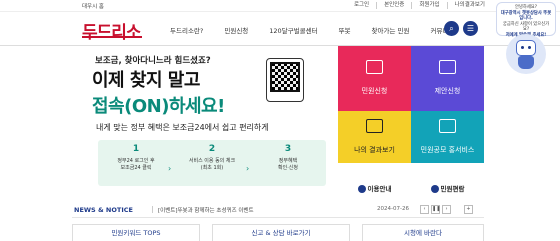  What do you see at coordinates (153, 61) in the screenshot?
I see `banner-subtitle: 보조금, 찾아다니느라 힘드셨죠?` at bounding box center [153, 61].